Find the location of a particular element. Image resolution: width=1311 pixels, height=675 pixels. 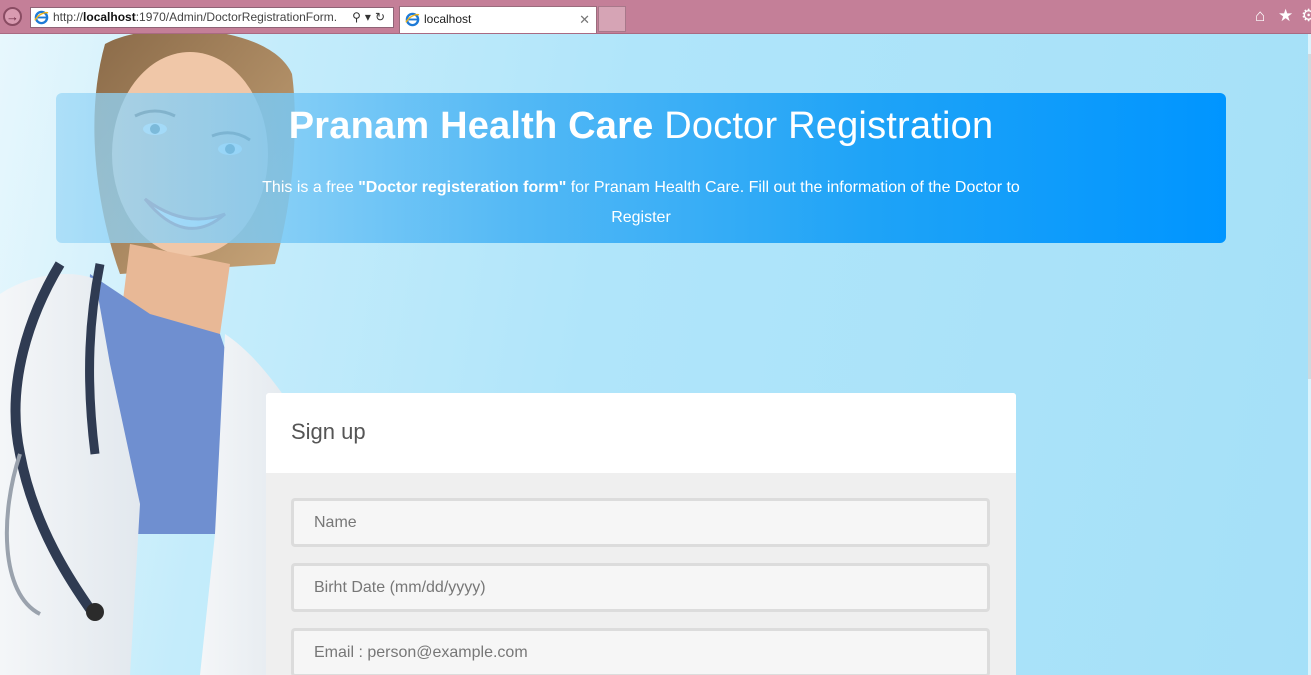

star-icon: ★ is located at coordinates (1285, 16).